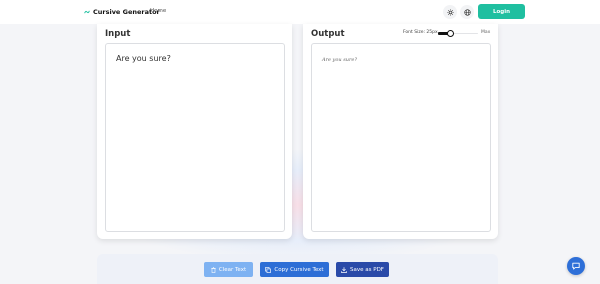  Describe the element at coordinates (340, 60) in the screenshot. I see `output-cursive-text: Are you sure?` at that location.